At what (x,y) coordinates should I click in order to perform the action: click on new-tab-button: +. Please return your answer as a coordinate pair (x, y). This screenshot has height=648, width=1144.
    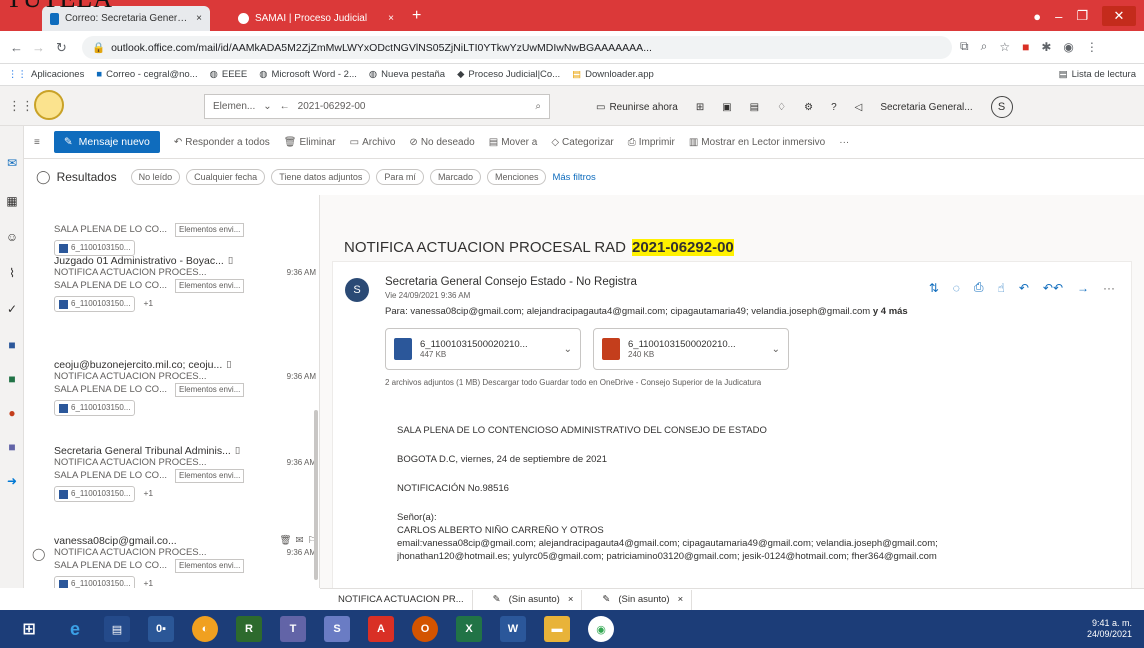
    Looking at the image, I should click on (416, 16).